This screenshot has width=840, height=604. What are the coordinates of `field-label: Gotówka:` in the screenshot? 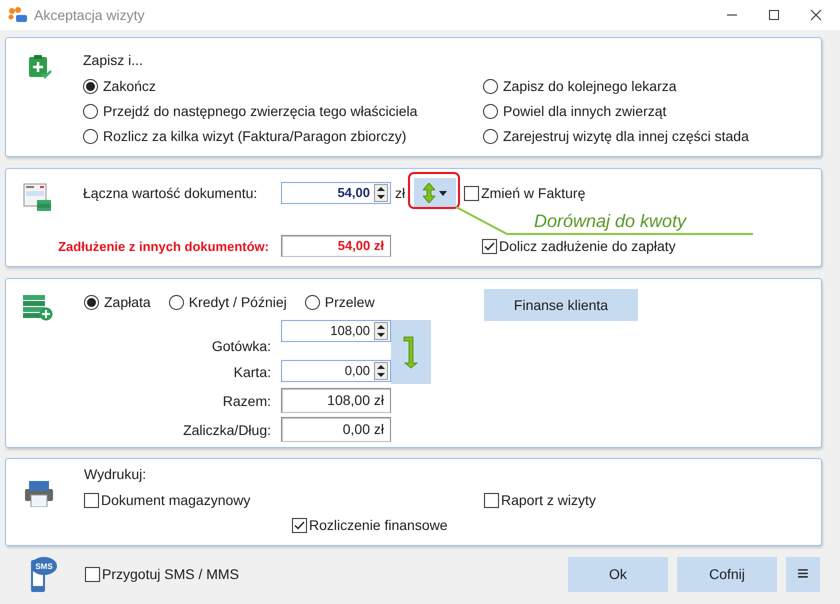 It's located at (241, 346).